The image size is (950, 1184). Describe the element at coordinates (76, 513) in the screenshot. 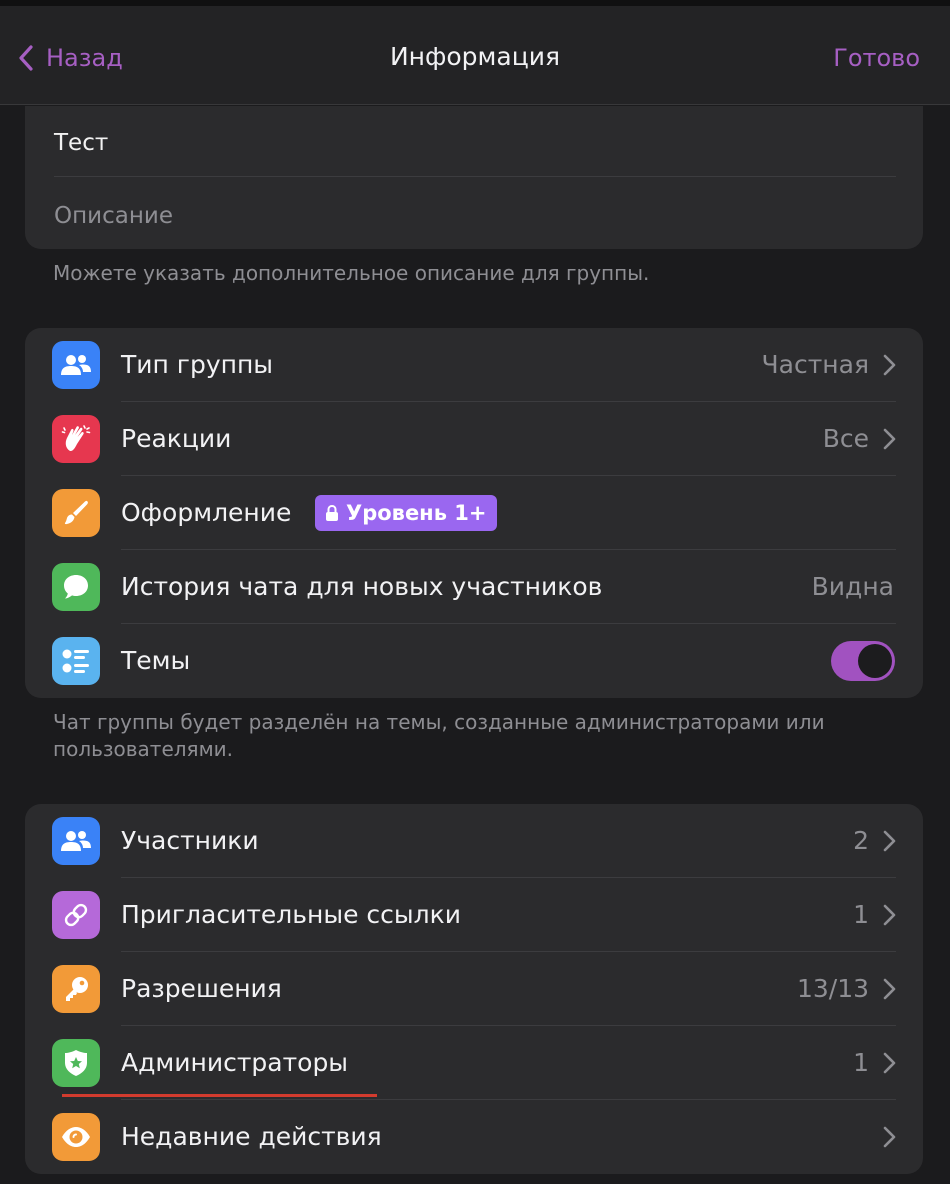

I see `brush-icon` at that location.